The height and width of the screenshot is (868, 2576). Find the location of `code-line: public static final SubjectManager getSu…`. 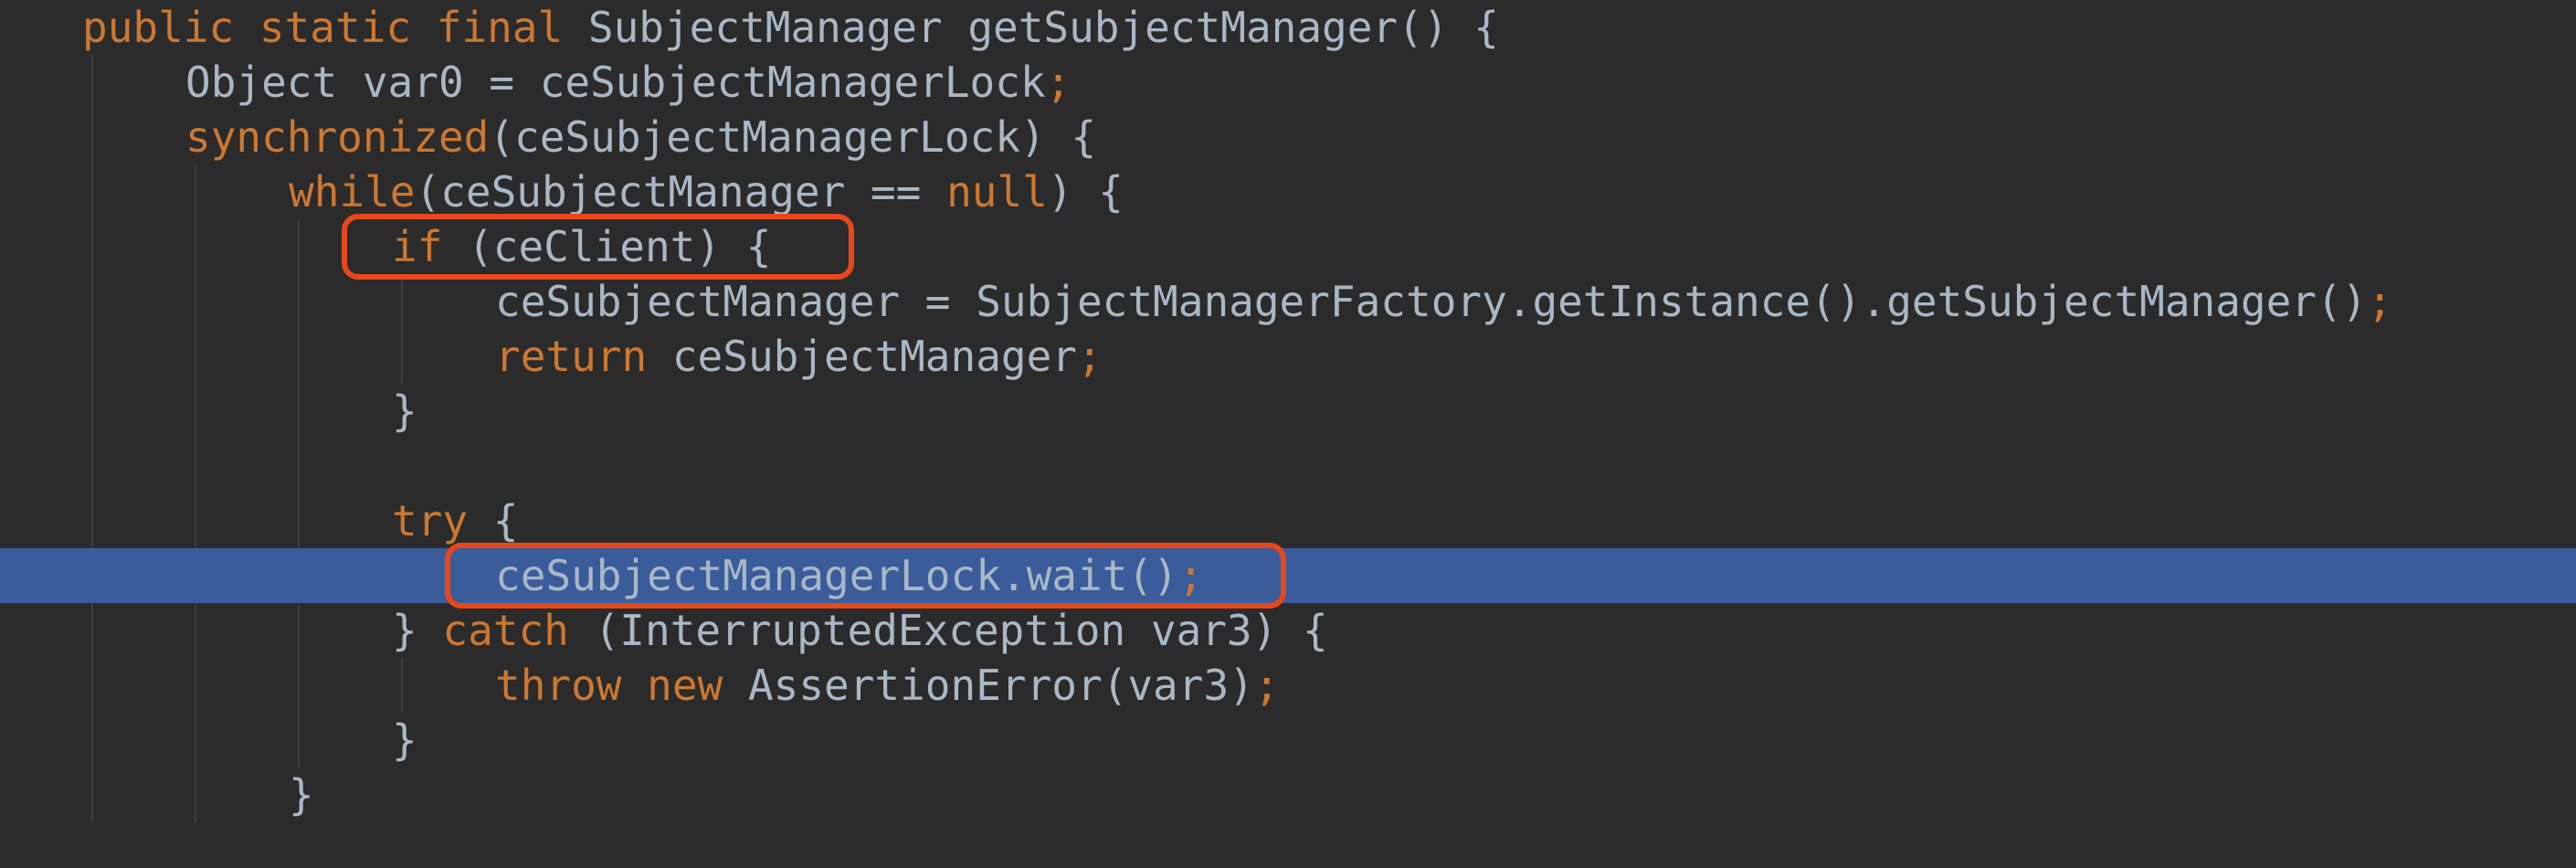

code-line: public static final SubjectManager getSu… is located at coordinates (1288, 27).